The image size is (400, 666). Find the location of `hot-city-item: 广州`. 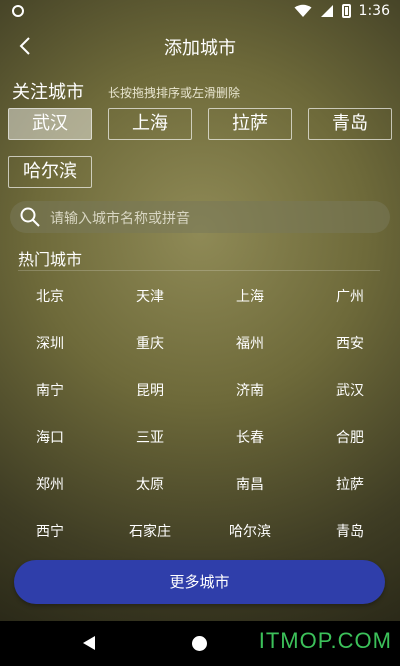

hot-city-item: 广州 is located at coordinates (350, 296).